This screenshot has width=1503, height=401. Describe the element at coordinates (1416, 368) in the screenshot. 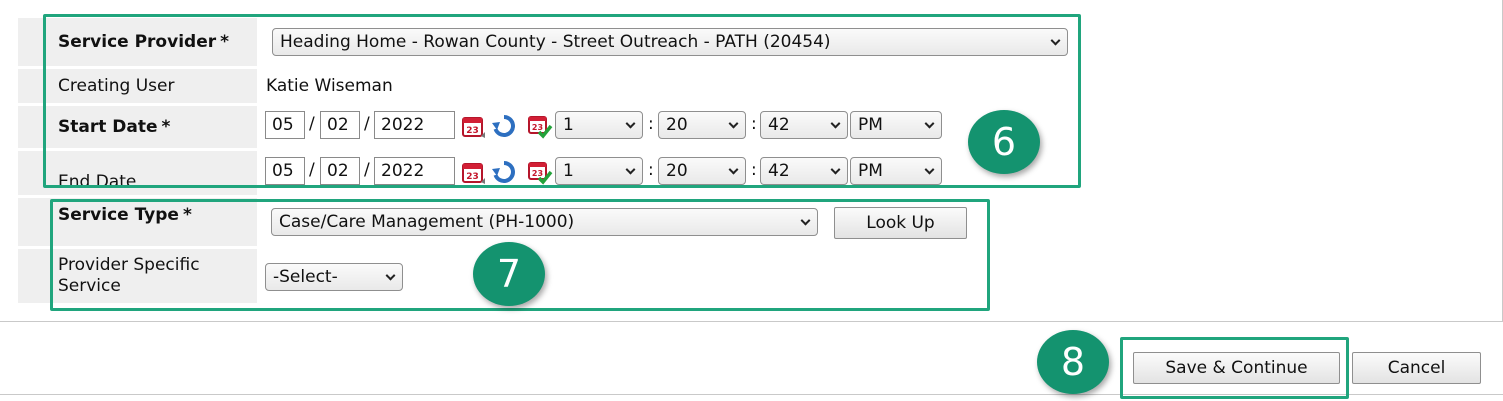

I see `cancel-button: Cancel` at that location.